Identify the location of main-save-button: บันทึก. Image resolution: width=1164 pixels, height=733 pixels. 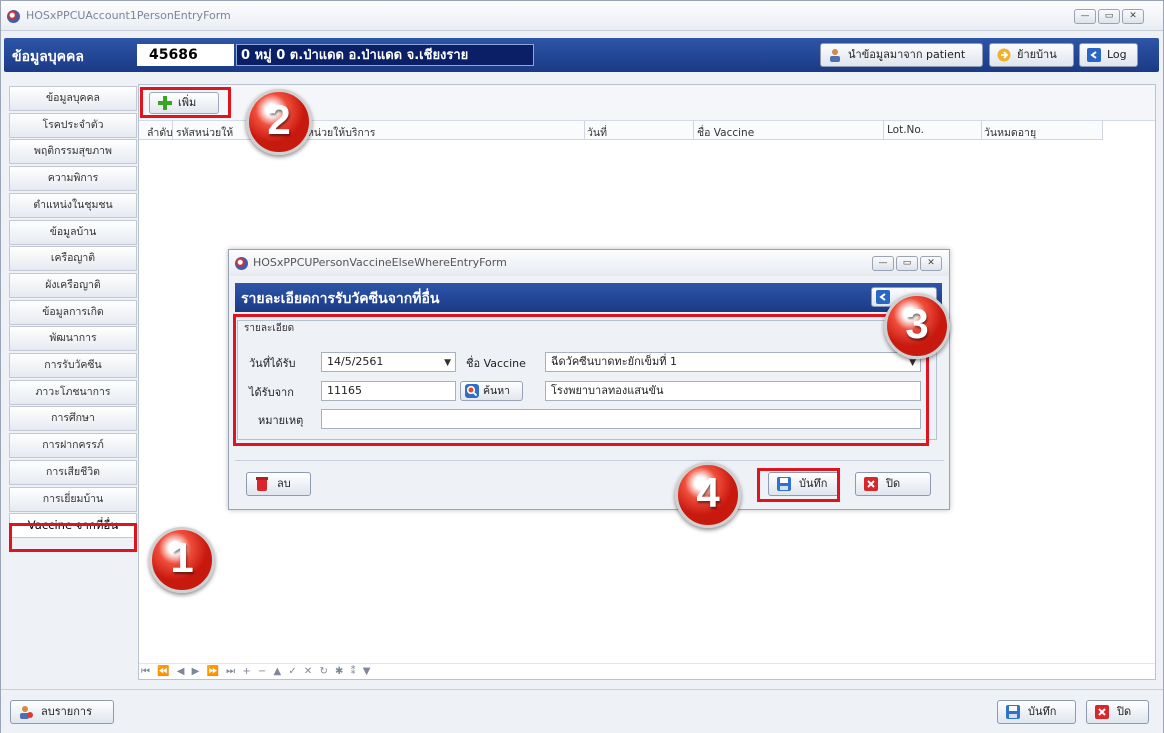
(1036, 712).